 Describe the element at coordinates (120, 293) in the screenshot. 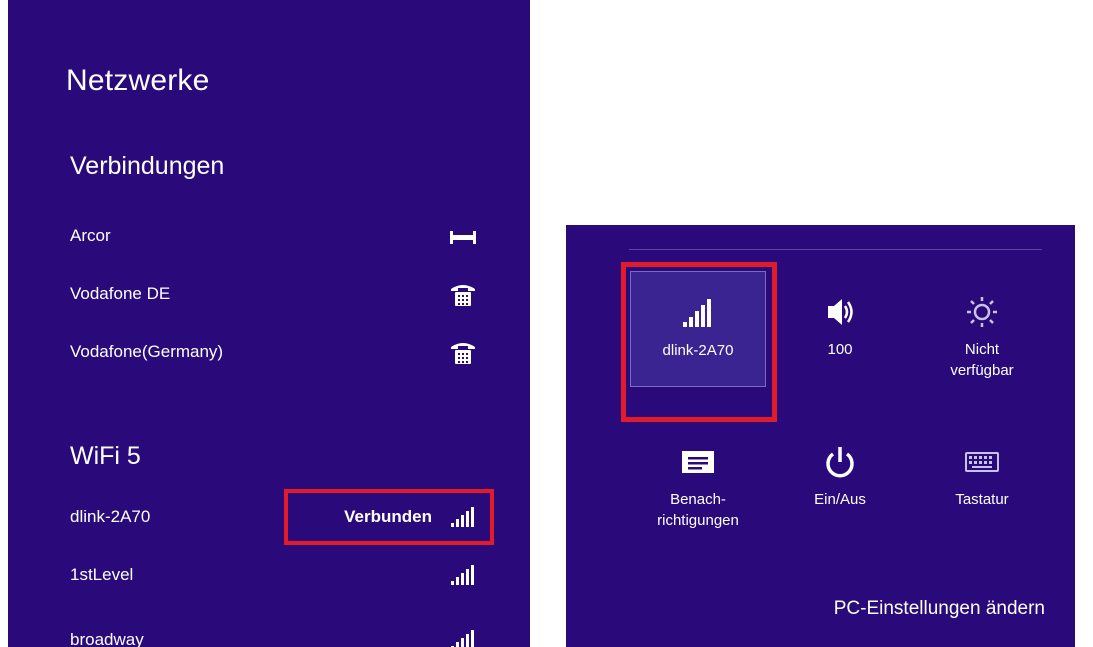

I see `connection-name: Vodafone DE` at that location.